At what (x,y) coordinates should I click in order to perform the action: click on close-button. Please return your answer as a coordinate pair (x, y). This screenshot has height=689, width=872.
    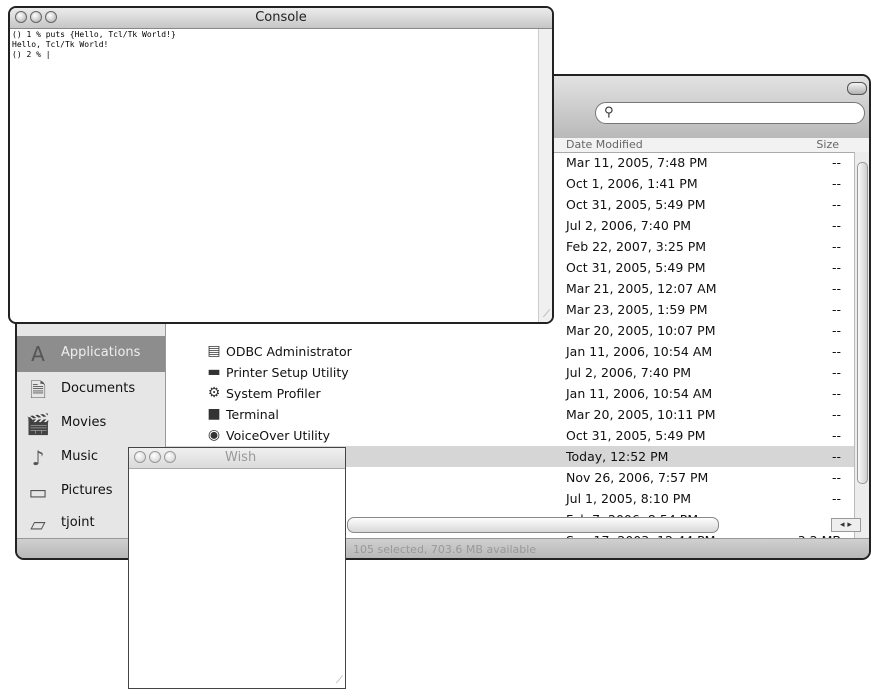
    Looking at the image, I should click on (140, 457).